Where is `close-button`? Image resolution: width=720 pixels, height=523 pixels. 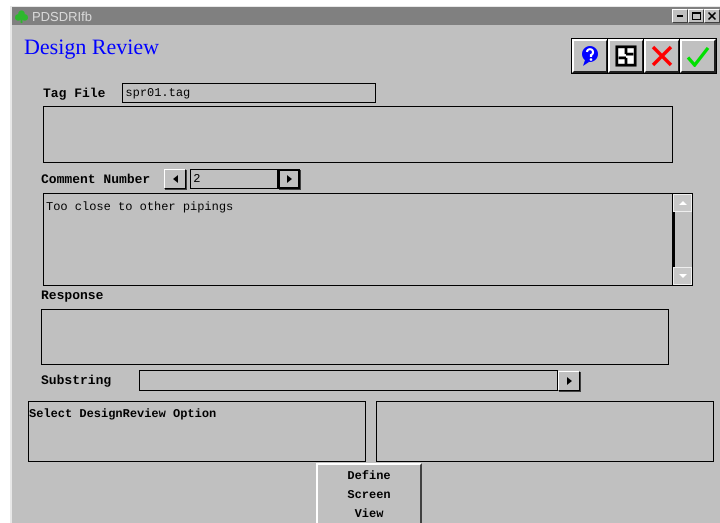
close-button is located at coordinates (712, 16).